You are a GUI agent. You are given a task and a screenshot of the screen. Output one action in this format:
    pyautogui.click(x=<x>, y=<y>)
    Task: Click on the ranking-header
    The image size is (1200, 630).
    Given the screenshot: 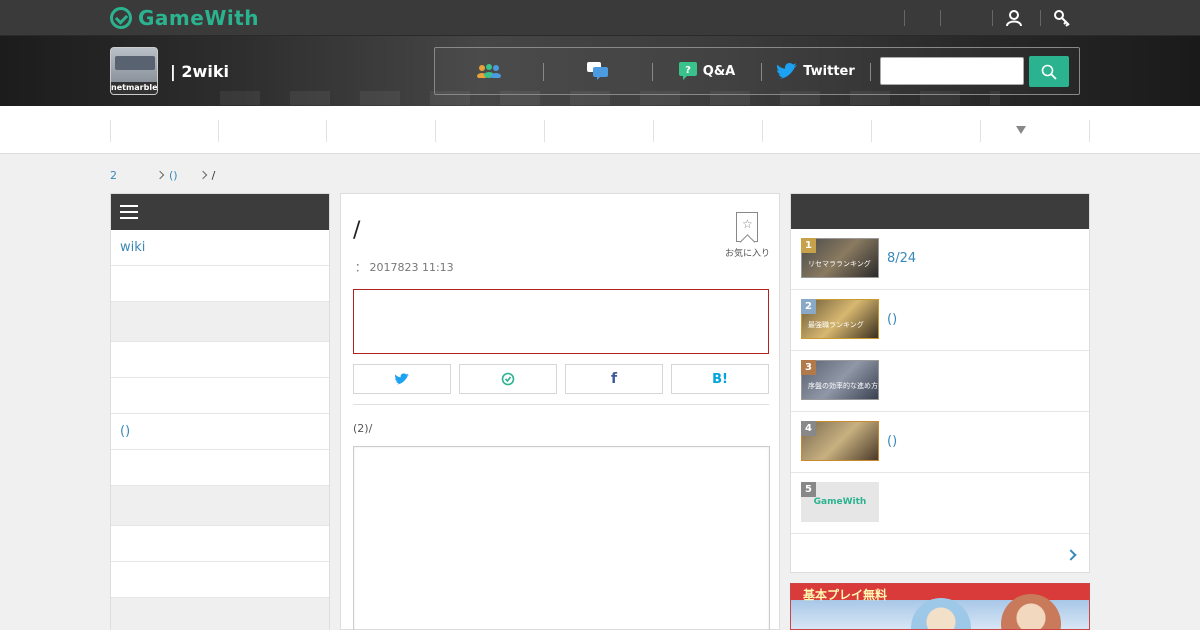 What is the action you would take?
    pyautogui.click(x=940, y=211)
    